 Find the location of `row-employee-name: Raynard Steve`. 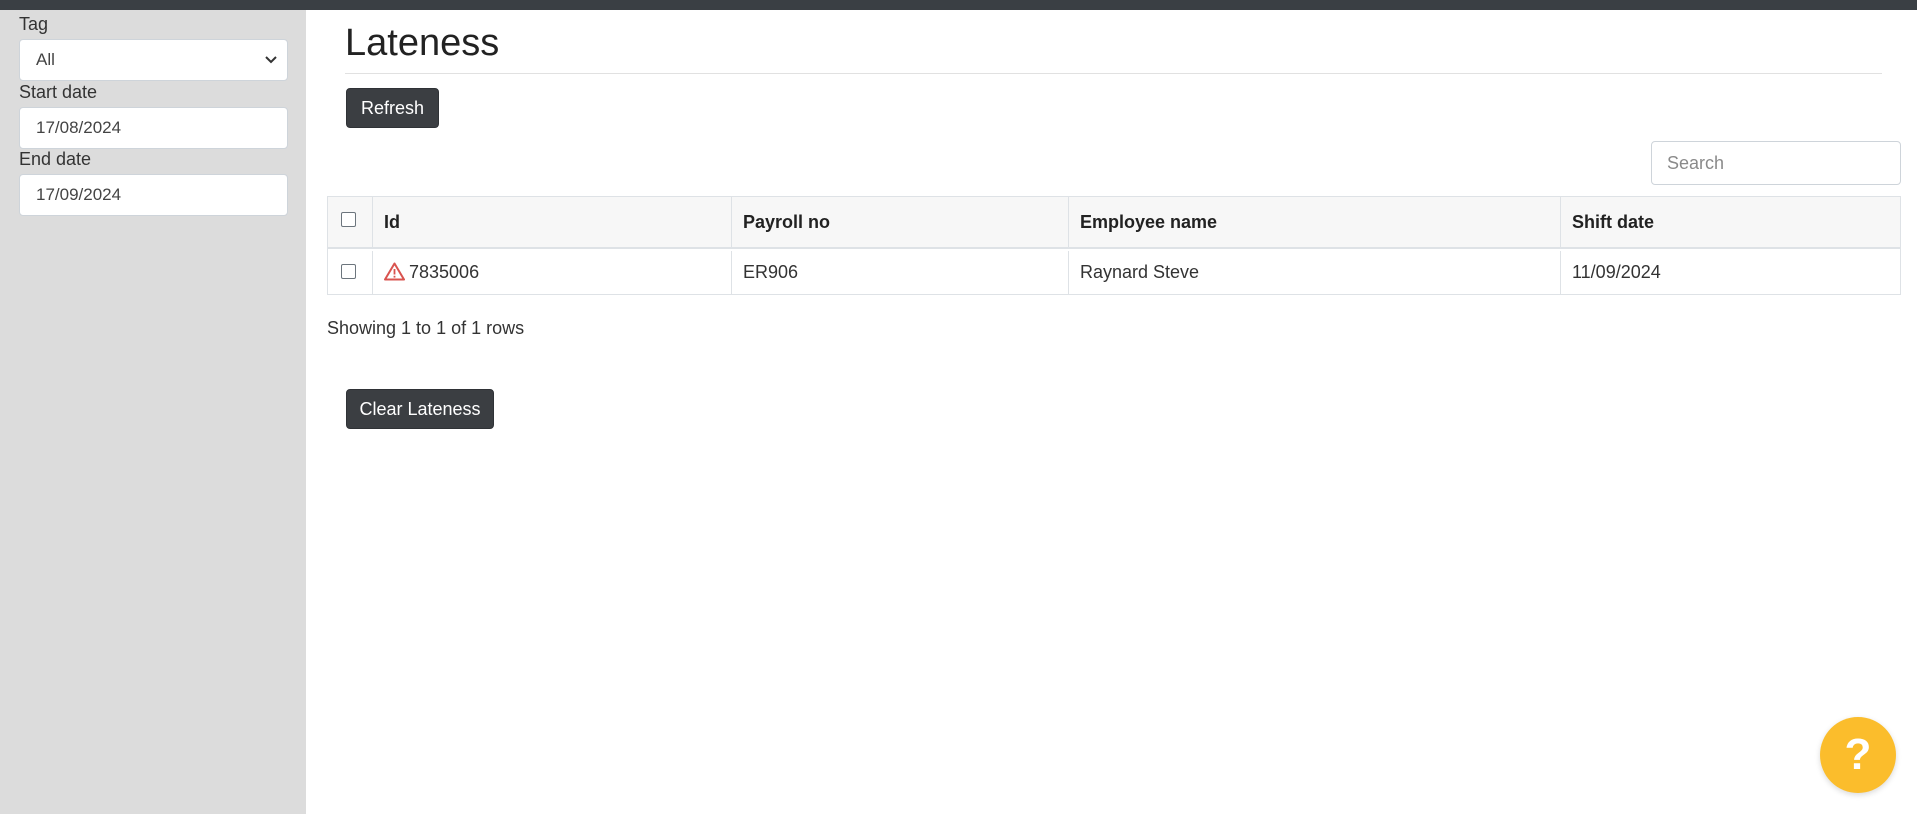

row-employee-name: Raynard Steve is located at coordinates (1315, 272).